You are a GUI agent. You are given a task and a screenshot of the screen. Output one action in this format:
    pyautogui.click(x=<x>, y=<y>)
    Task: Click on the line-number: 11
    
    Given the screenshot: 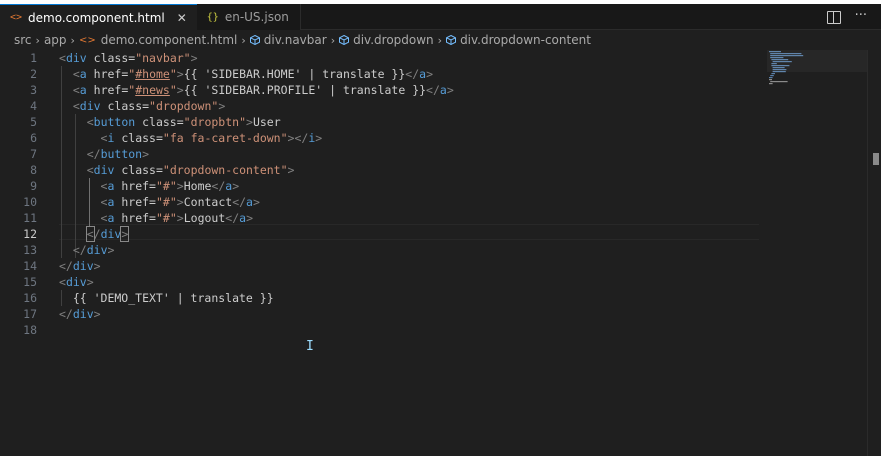 What is the action you would take?
    pyautogui.click(x=30, y=218)
    